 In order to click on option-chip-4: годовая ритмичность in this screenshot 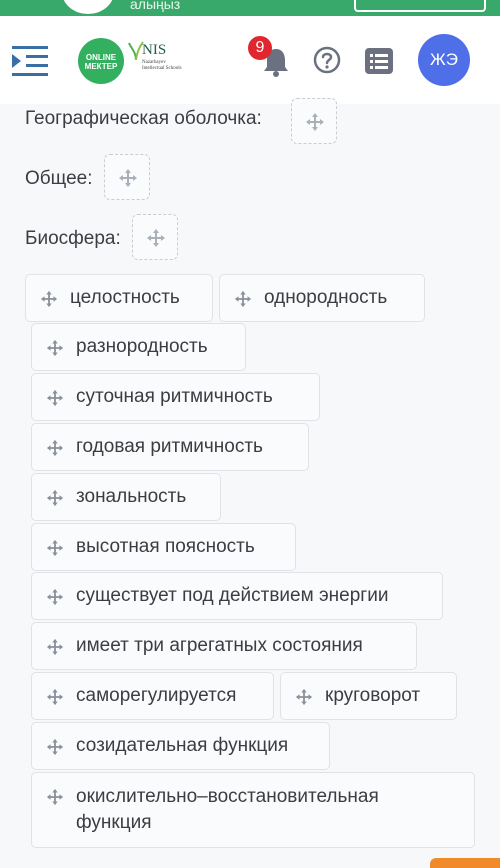, I will do `click(170, 447)`.